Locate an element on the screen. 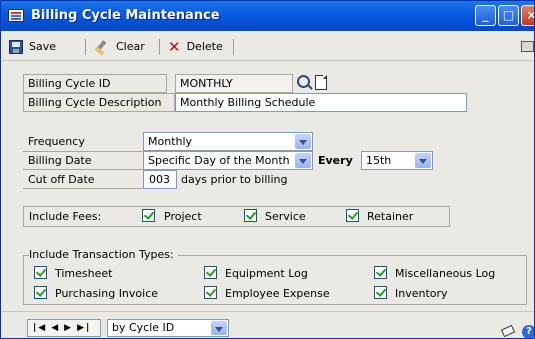  toolbar: Save Clear ✕ Delete is located at coordinates (267, 47).